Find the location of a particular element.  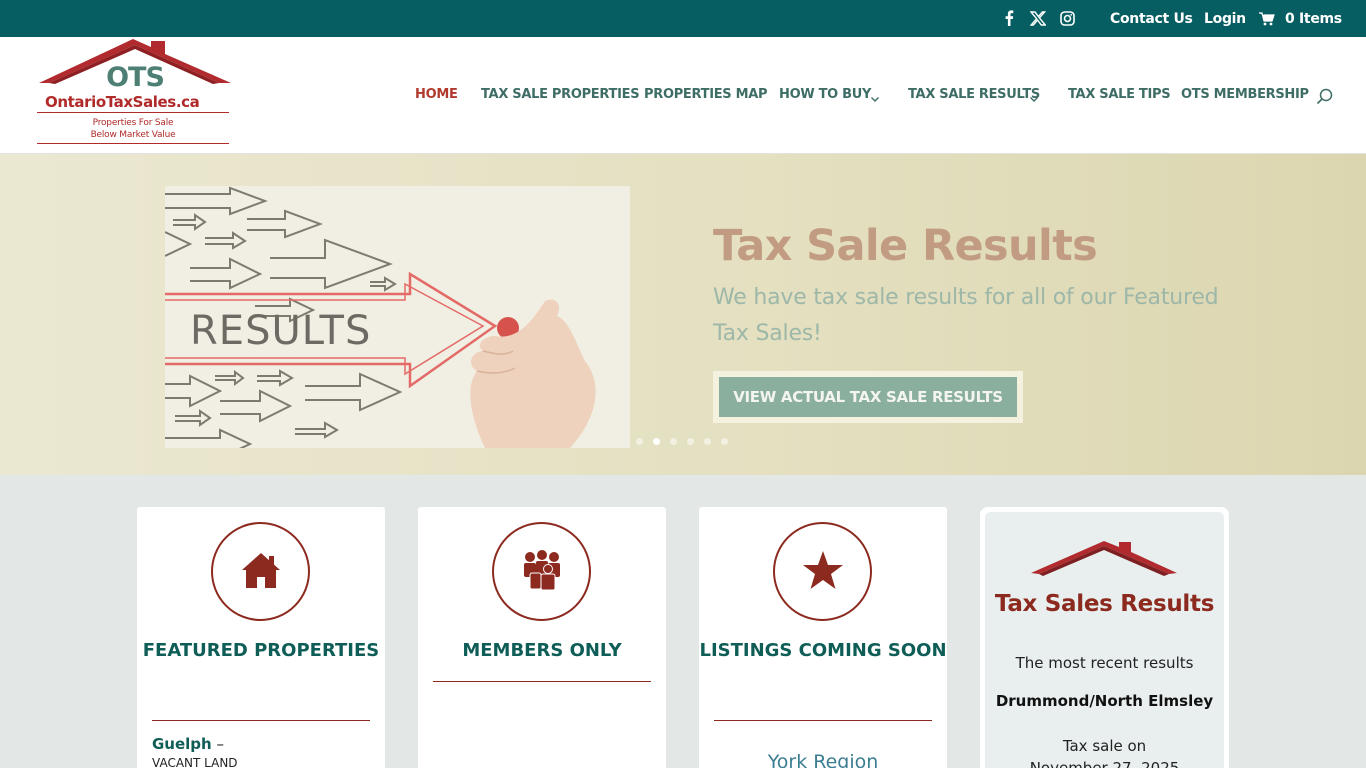

nav-how-to-buy: HOW TO BUY is located at coordinates (825, 95).